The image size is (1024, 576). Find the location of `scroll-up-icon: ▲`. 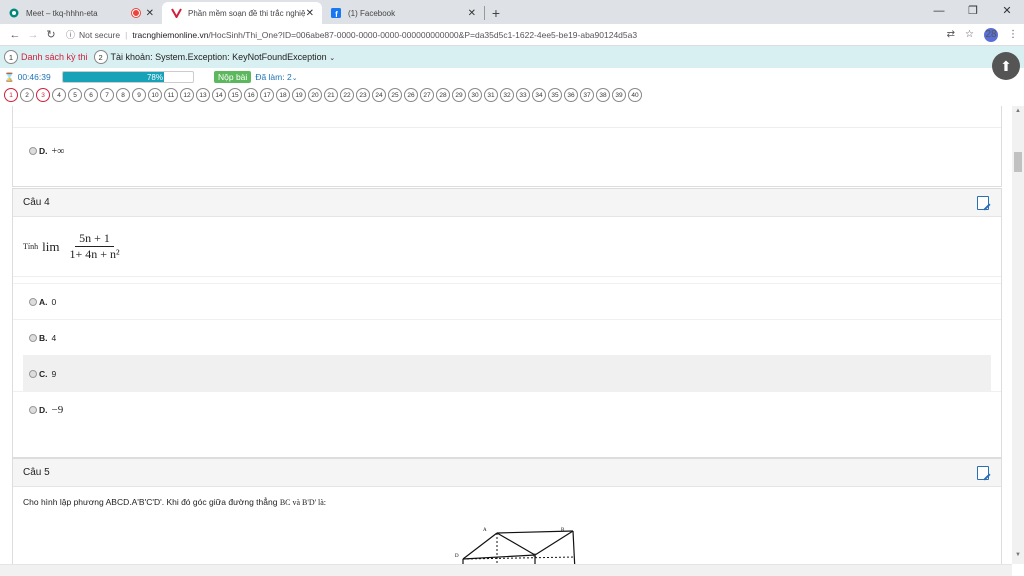

scroll-up-icon: ▲ is located at coordinates (1018, 114).